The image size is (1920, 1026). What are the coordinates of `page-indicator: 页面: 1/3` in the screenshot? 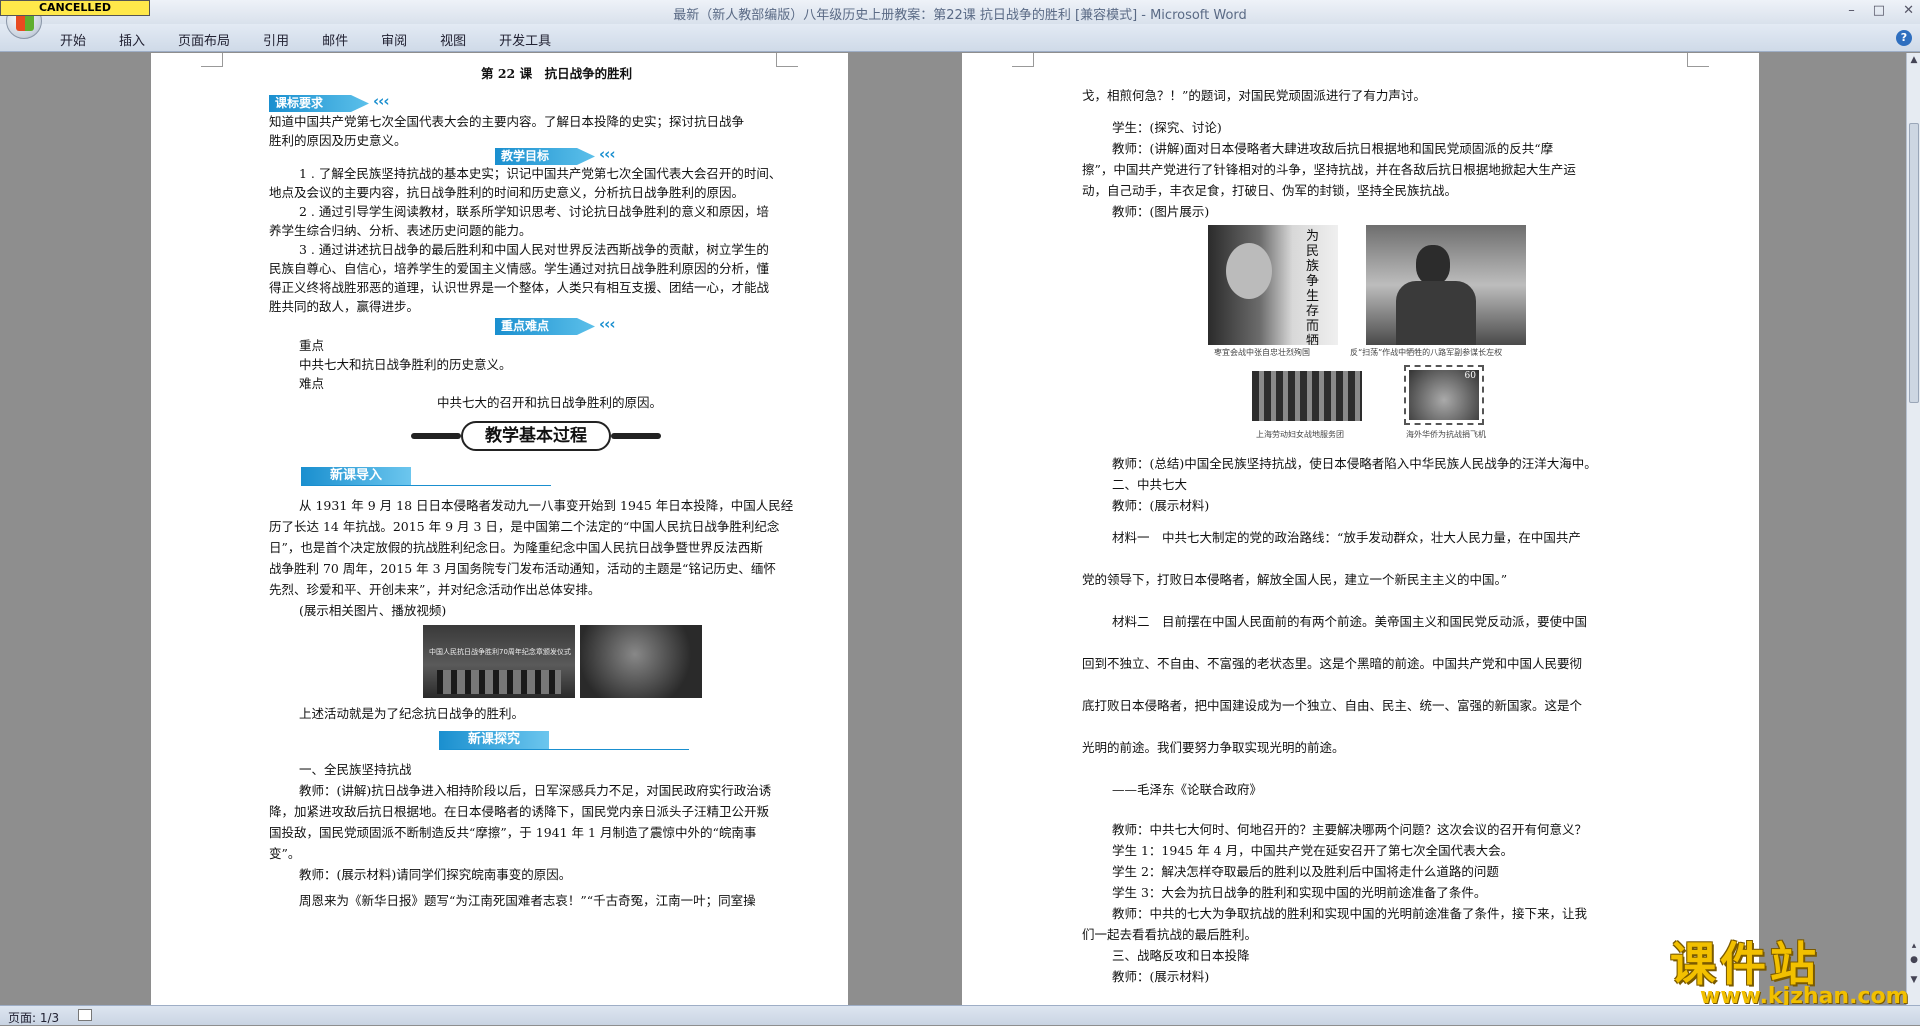 It's located at (33, 1017).